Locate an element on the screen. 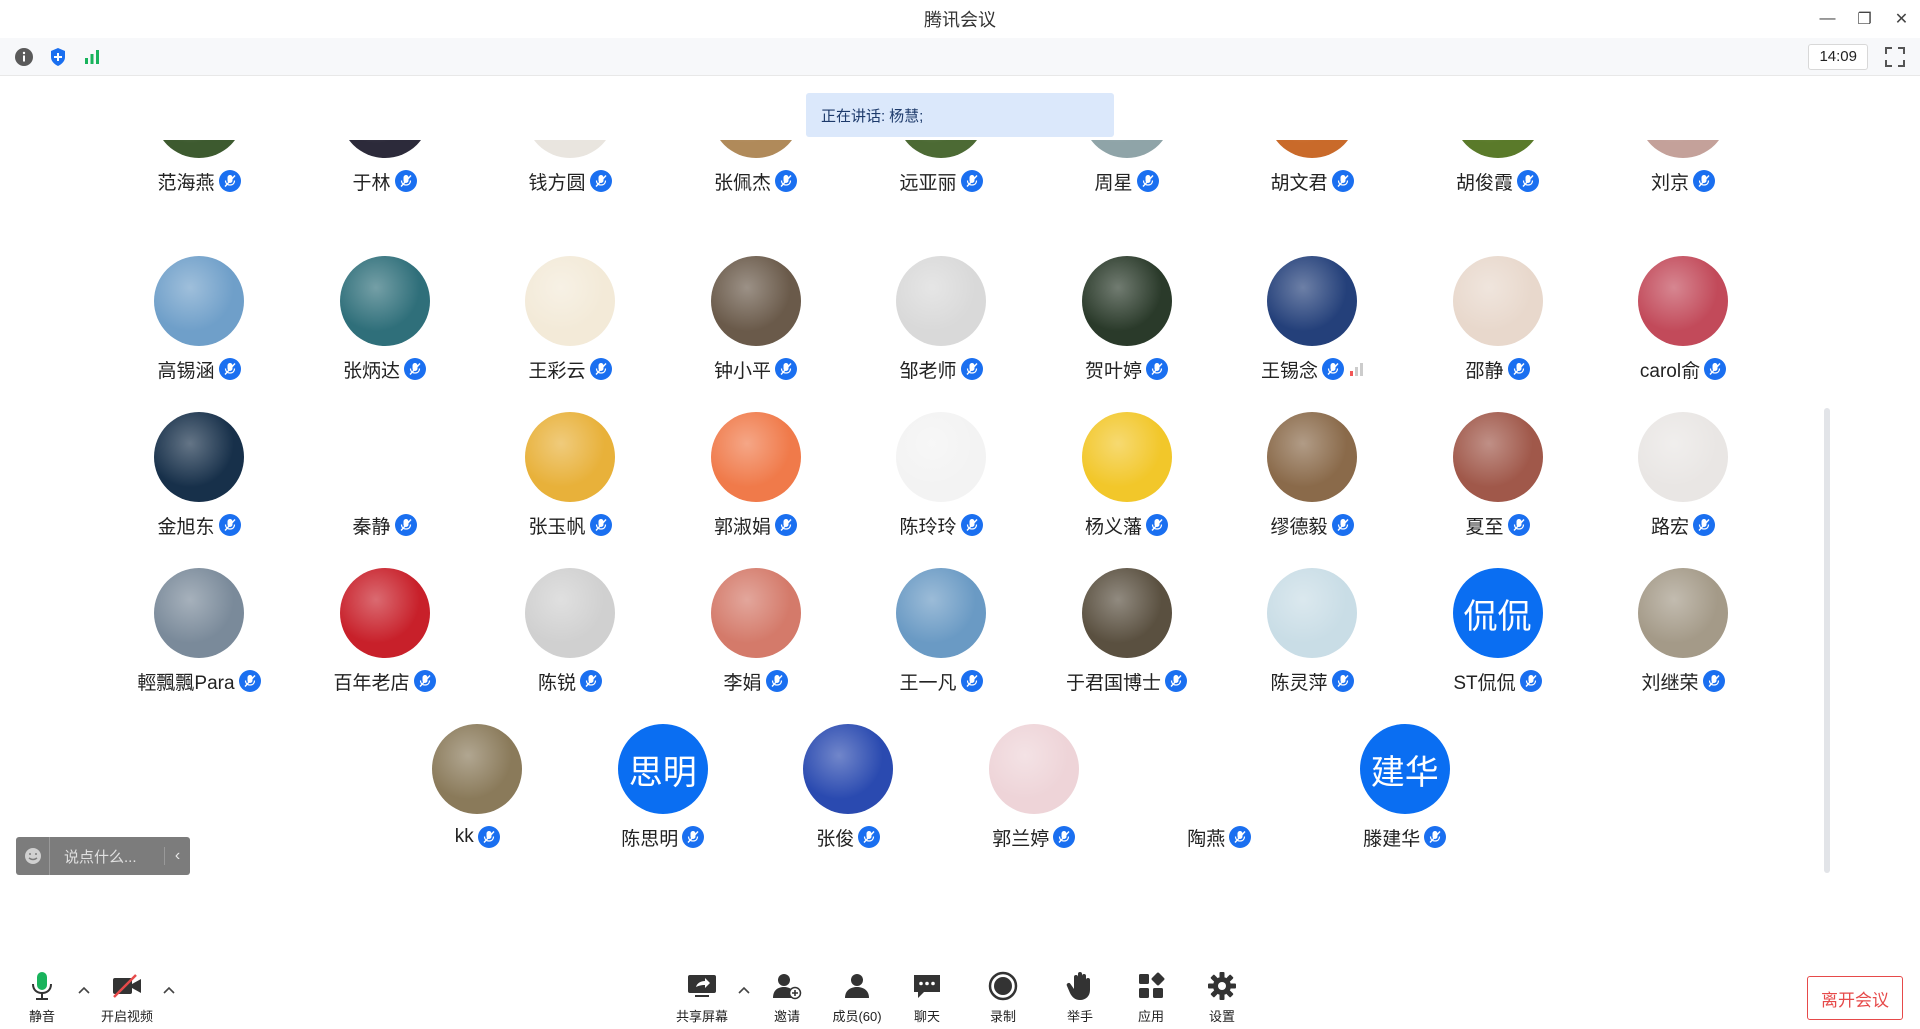 Image resolution: width=1920 pixels, height=1029 pixels. video-options-chevron-icon is located at coordinates (169, 990).